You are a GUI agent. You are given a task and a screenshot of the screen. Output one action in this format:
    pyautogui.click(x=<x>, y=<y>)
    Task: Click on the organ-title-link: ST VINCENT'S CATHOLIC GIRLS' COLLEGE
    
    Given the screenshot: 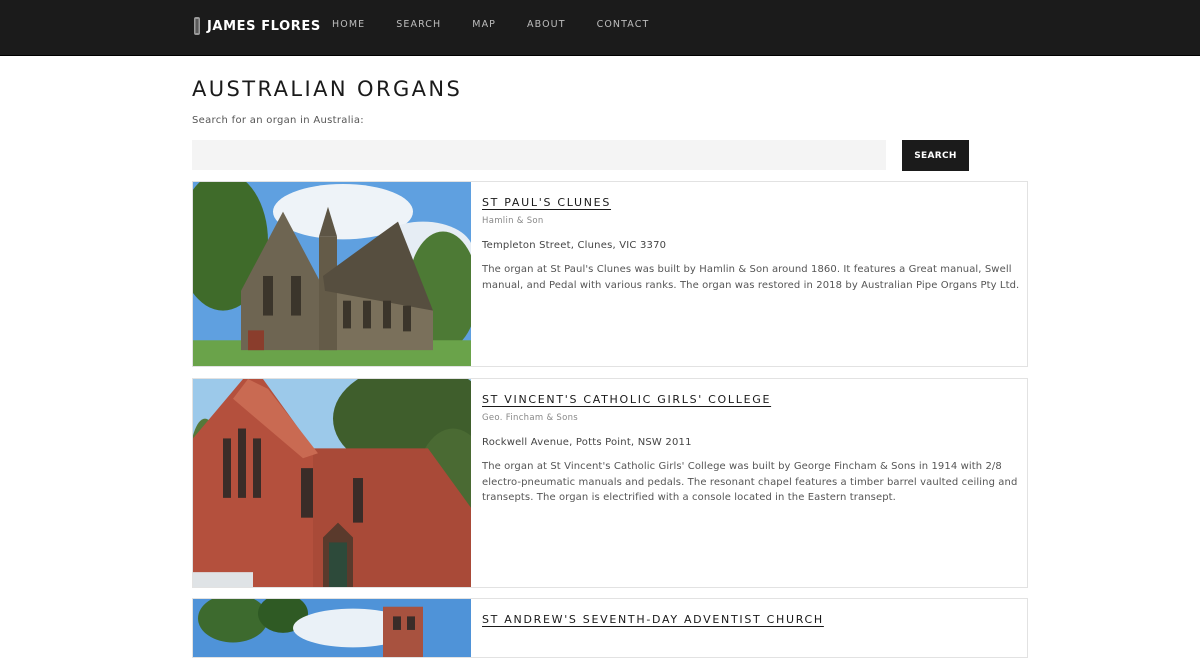 What is the action you would take?
    pyautogui.click(x=626, y=400)
    